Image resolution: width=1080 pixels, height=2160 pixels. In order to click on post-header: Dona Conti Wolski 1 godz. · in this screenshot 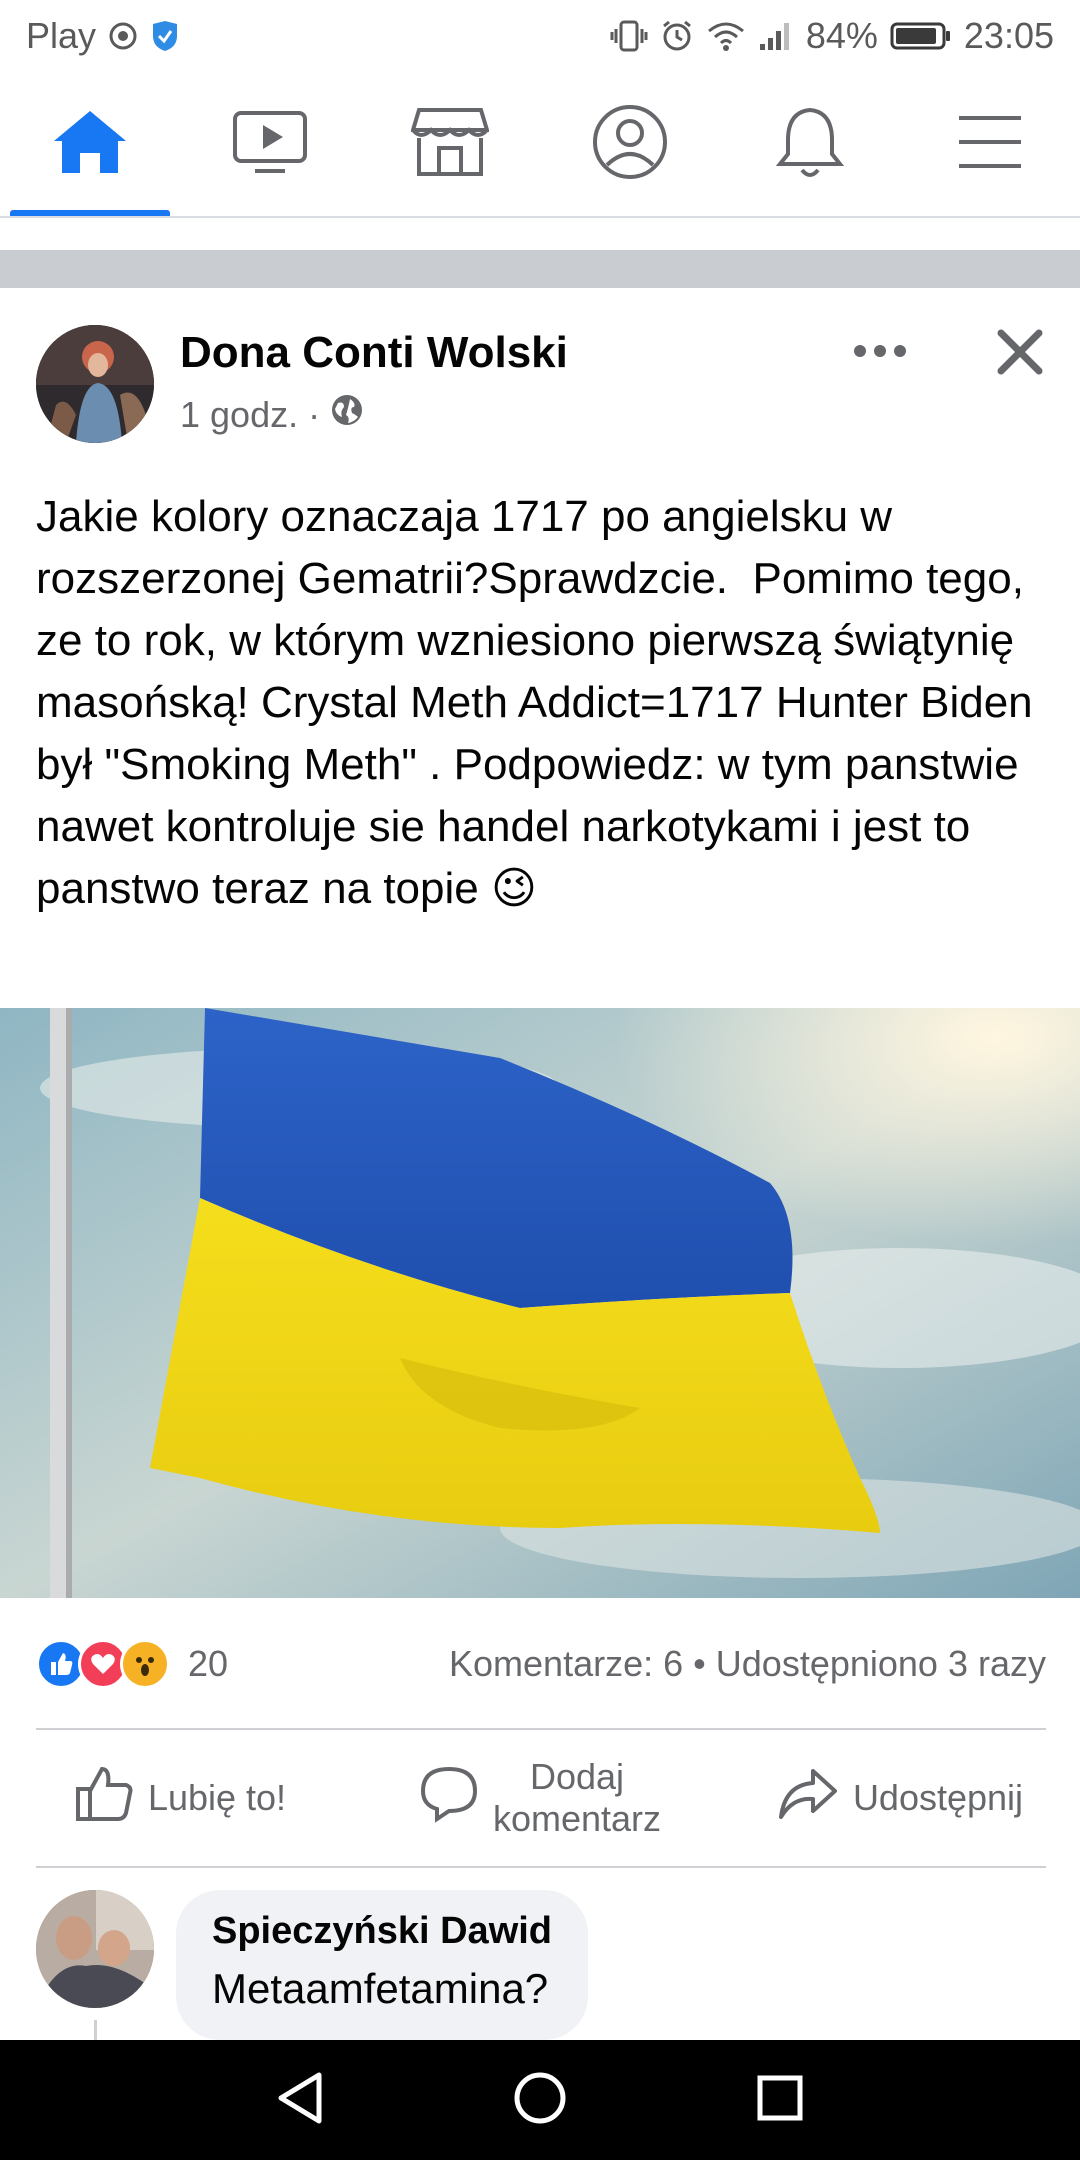, I will do `click(540, 378)`.